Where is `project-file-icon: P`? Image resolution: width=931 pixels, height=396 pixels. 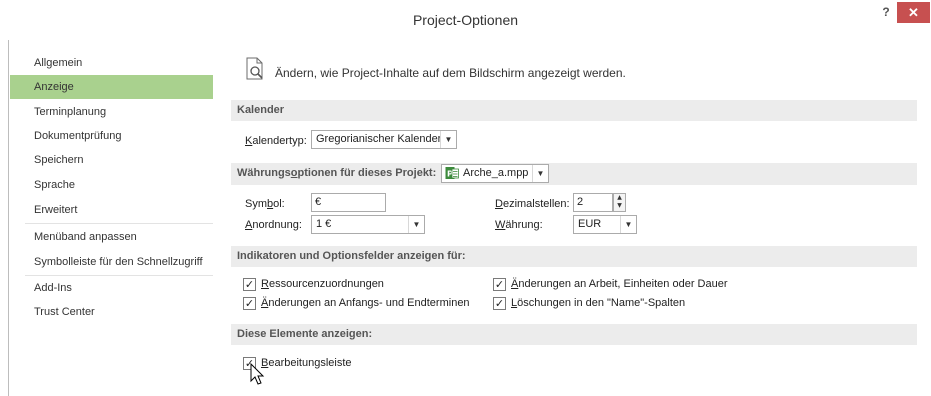 project-file-icon: P is located at coordinates (452, 173).